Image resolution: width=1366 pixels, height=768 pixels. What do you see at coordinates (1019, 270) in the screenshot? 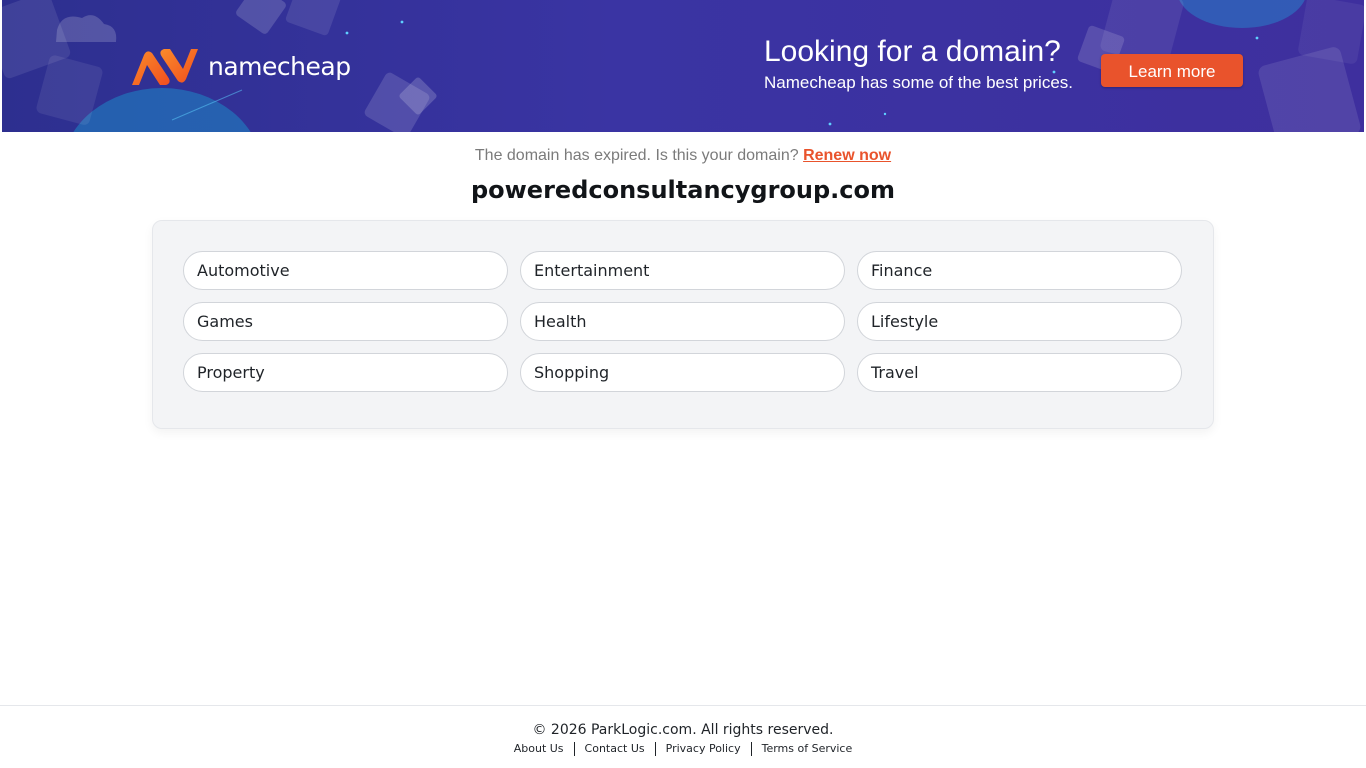
I see `category-finance: Finance` at bounding box center [1019, 270].